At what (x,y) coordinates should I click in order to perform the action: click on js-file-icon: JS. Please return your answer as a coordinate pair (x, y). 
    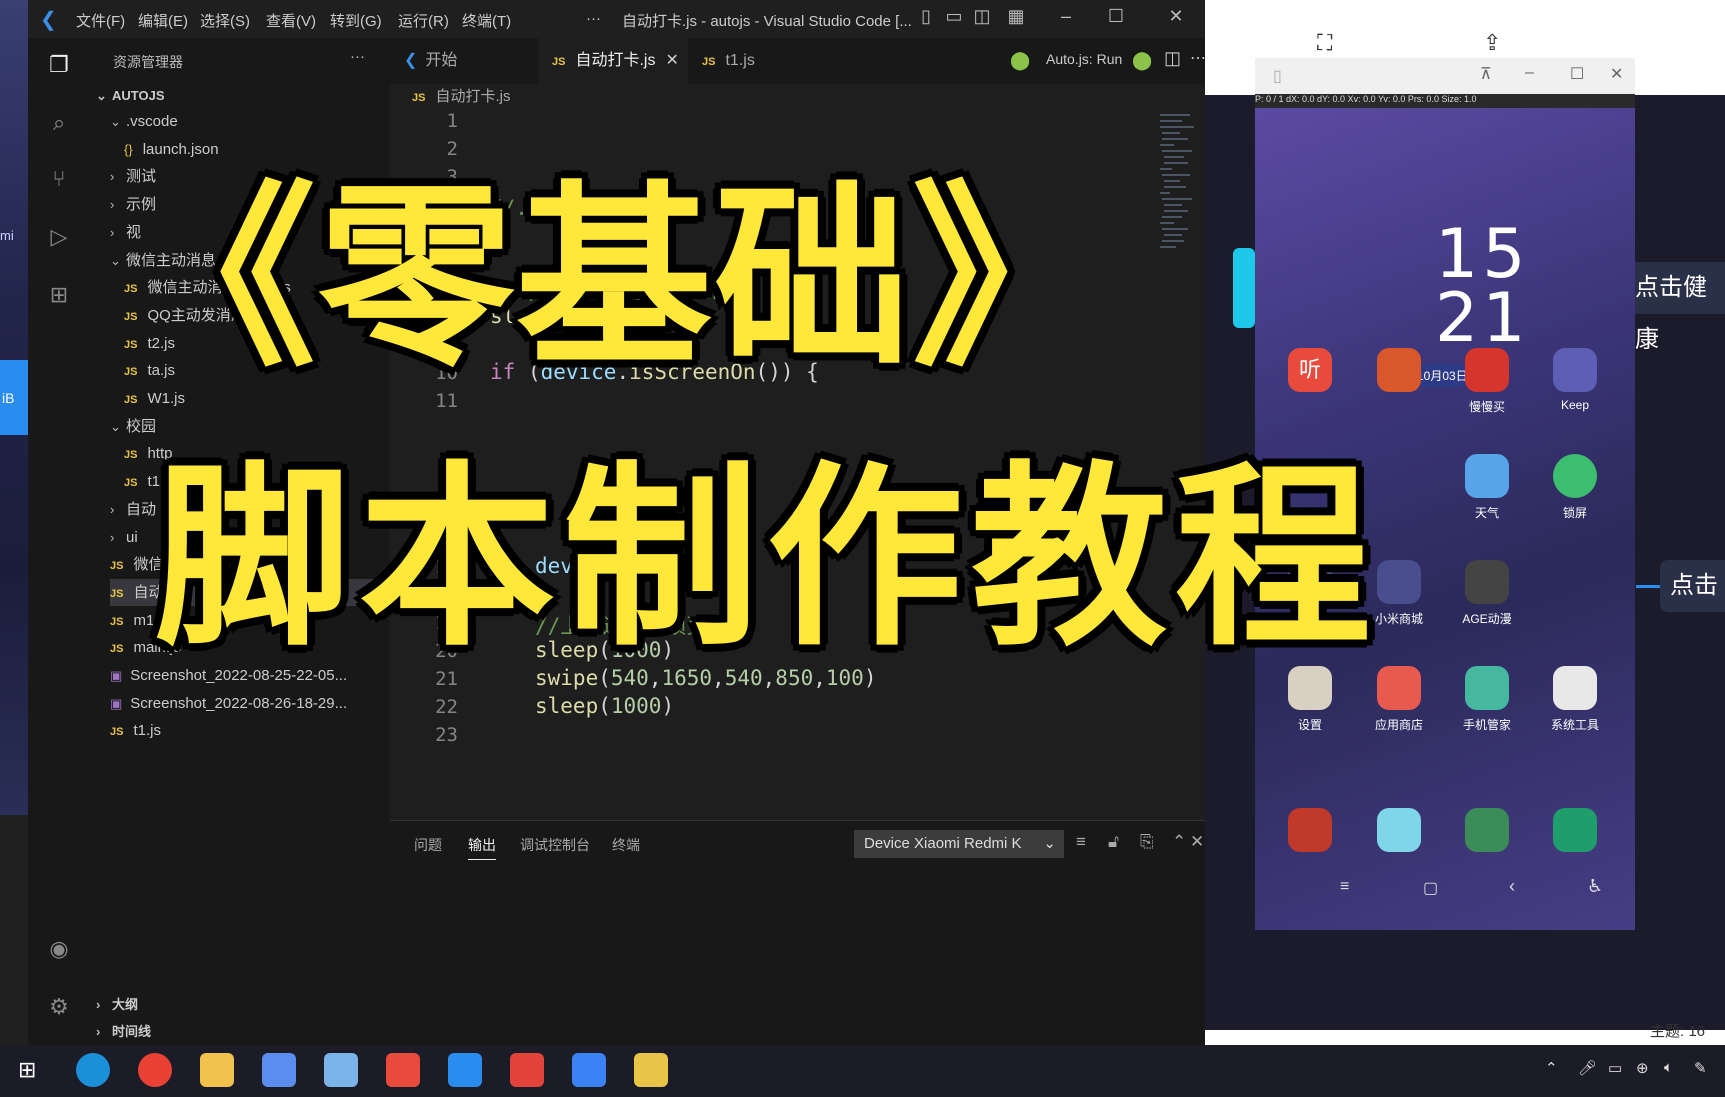
    Looking at the image, I should click on (117, 621).